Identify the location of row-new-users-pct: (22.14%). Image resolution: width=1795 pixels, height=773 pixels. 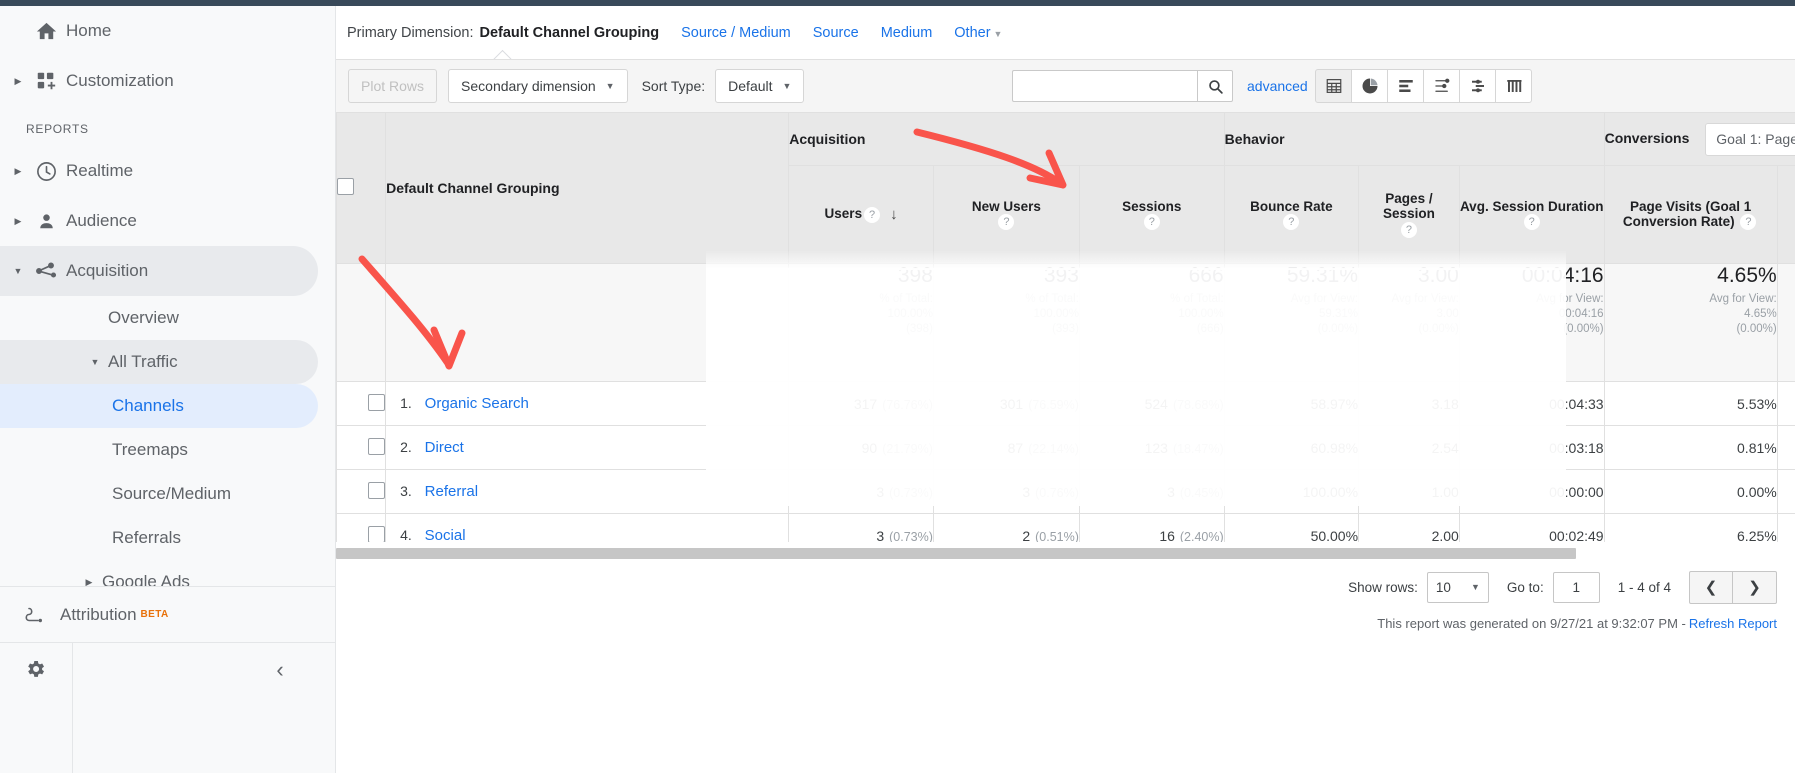
(1053, 448).